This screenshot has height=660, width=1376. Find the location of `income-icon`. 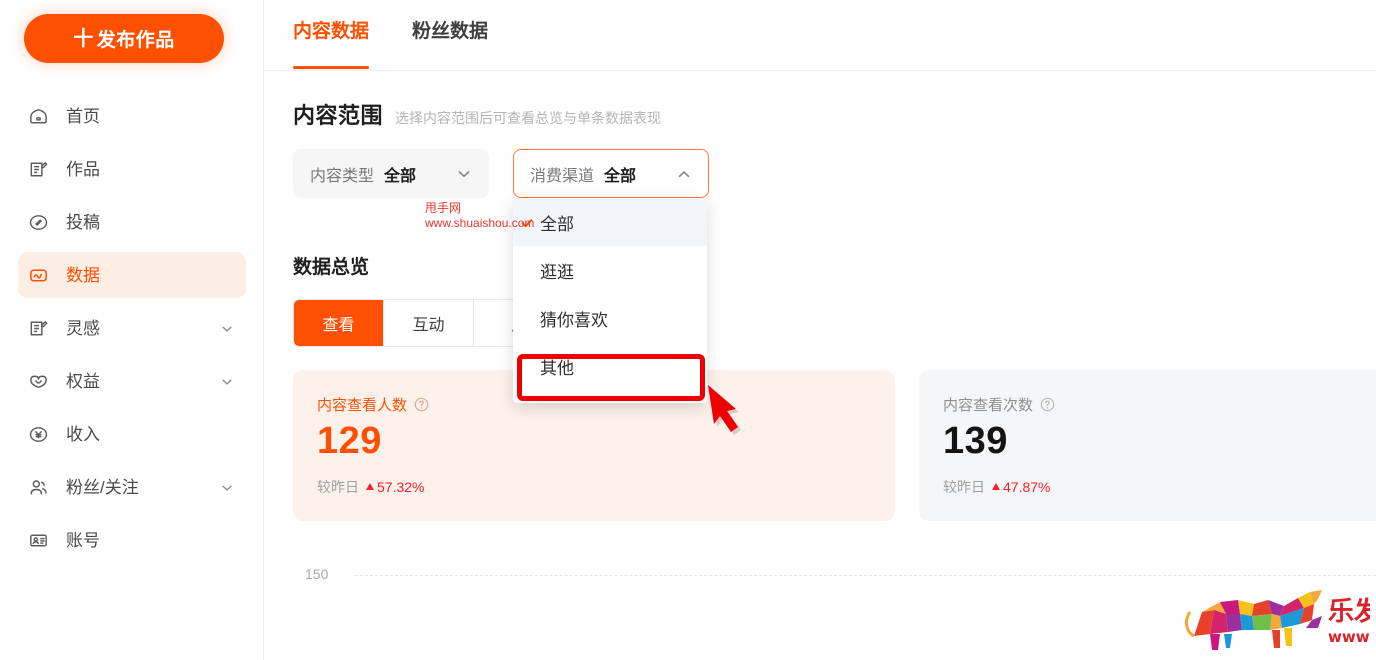

income-icon is located at coordinates (38, 434).